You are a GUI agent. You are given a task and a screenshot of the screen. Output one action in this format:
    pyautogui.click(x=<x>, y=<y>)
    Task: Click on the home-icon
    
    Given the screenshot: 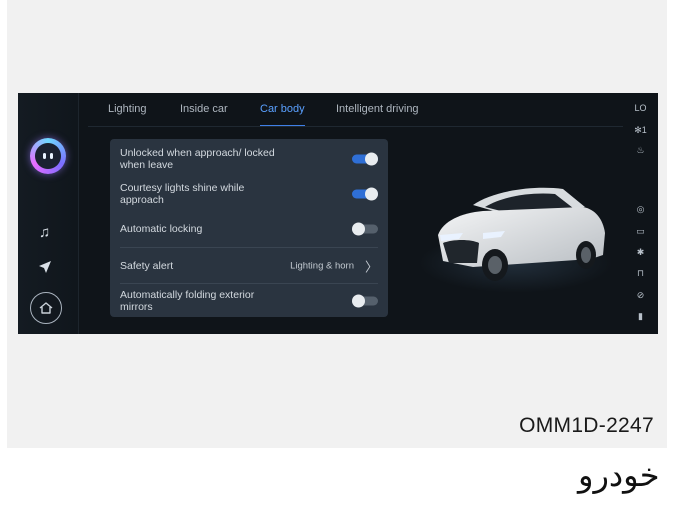 What is the action you would take?
    pyautogui.click(x=46, y=308)
    